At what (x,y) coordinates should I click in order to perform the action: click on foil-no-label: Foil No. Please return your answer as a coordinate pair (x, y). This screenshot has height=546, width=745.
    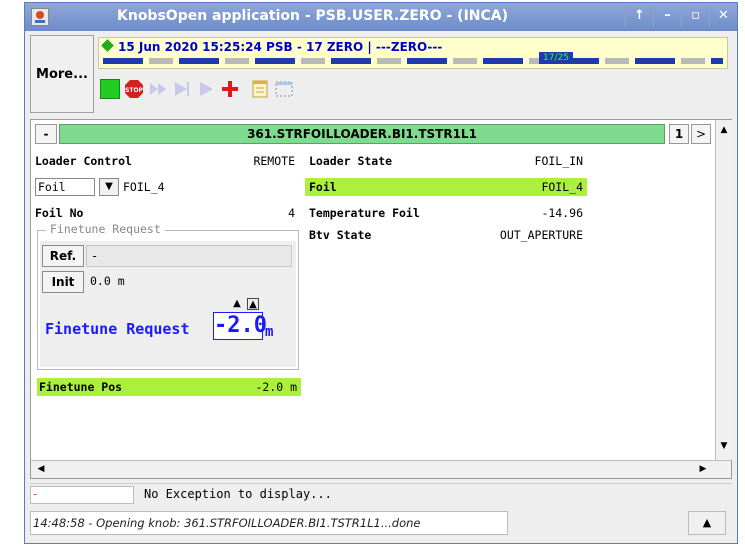
    Looking at the image, I should click on (59, 213).